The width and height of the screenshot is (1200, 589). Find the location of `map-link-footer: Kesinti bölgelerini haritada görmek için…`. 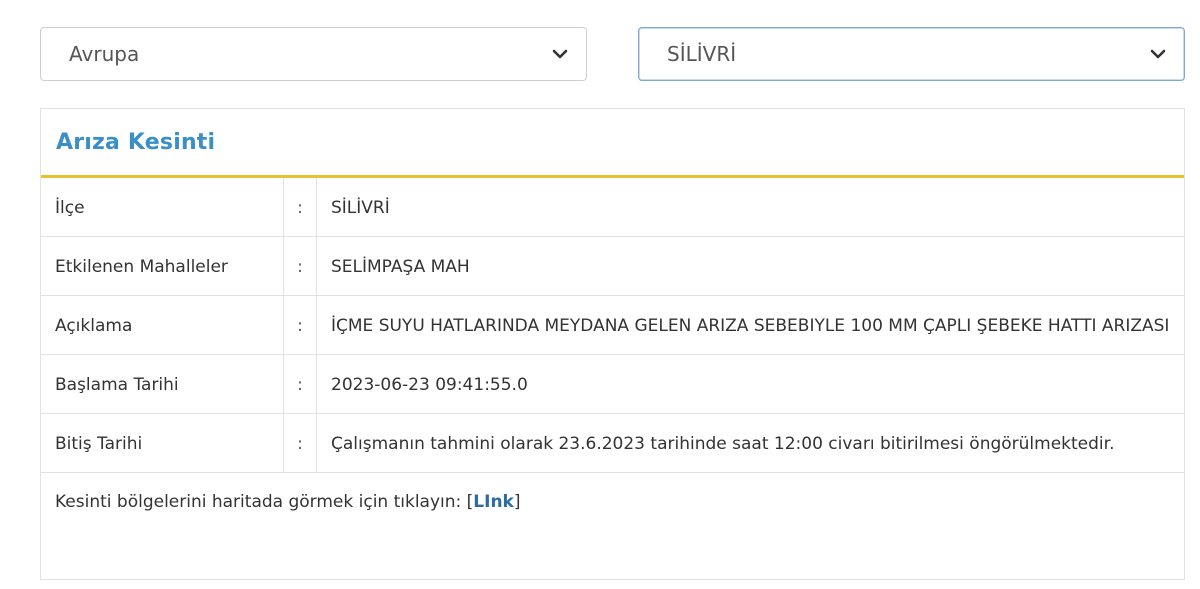

map-link-footer: Kesinti bölgelerini haritada görmek için… is located at coordinates (612, 502).